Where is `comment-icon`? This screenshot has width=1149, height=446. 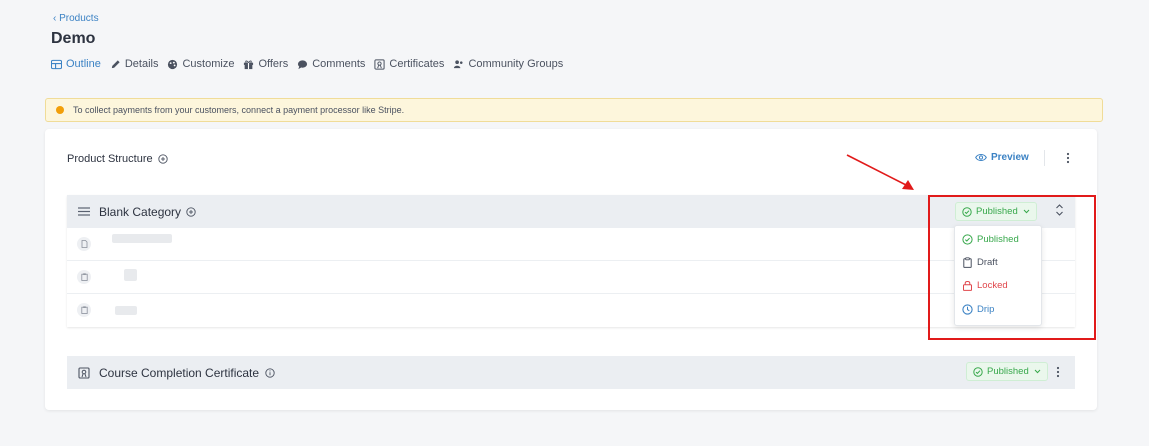 comment-icon is located at coordinates (303, 64).